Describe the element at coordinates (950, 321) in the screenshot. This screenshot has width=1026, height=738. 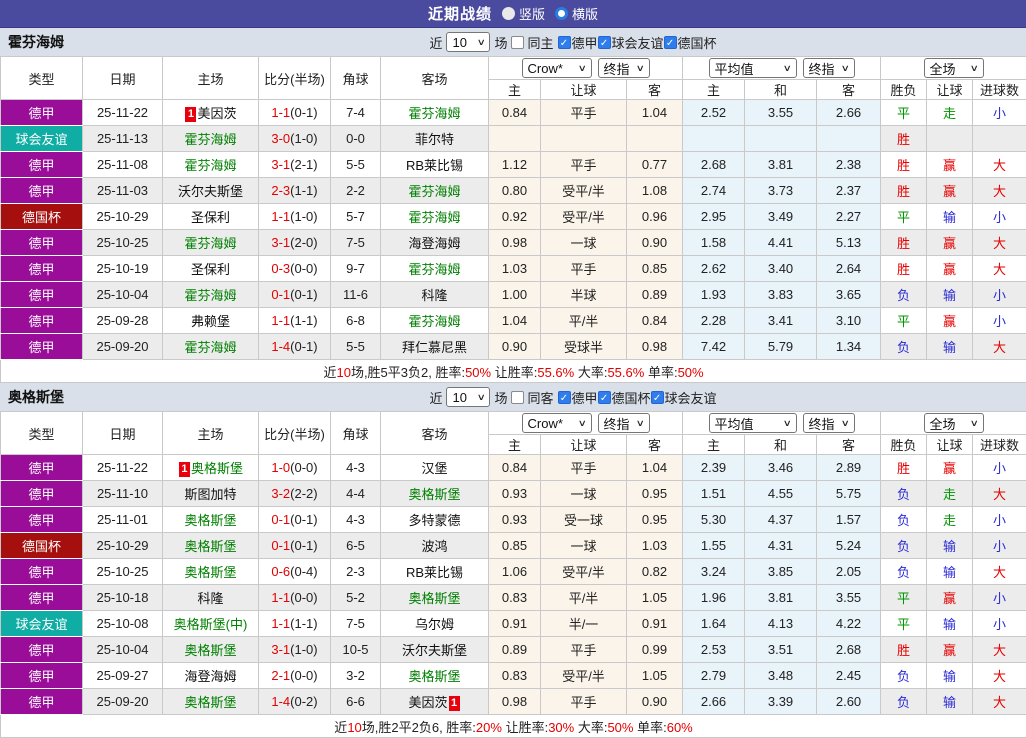
I see `result-handicap: 赢` at that location.